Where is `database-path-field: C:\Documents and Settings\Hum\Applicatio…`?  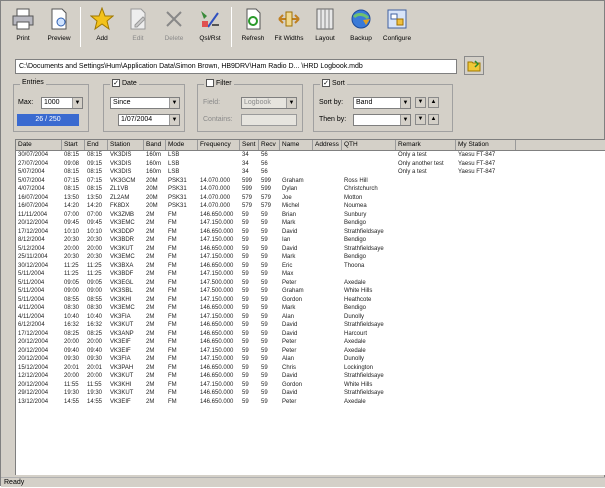
database-path-field: C:\Documents and Settings\Hum\Applicatio… is located at coordinates (236, 66).